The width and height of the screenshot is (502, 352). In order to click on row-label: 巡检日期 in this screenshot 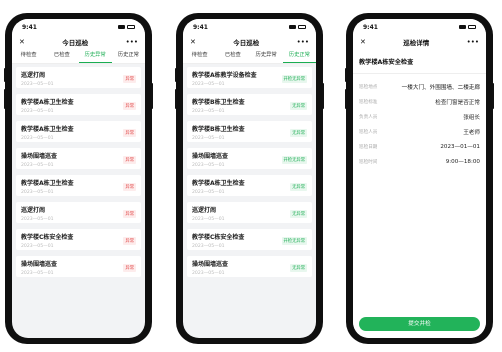, I will do `click(368, 147)`.